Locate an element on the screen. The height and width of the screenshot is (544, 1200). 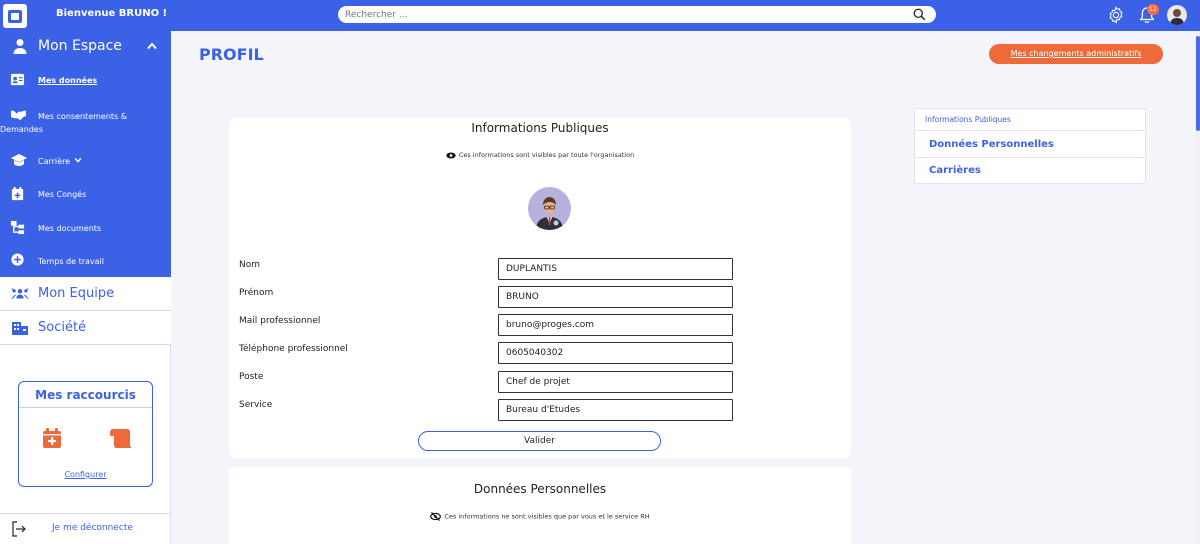
section-link-donnees-personnelles: Données Personnelles is located at coordinates (1030, 145).